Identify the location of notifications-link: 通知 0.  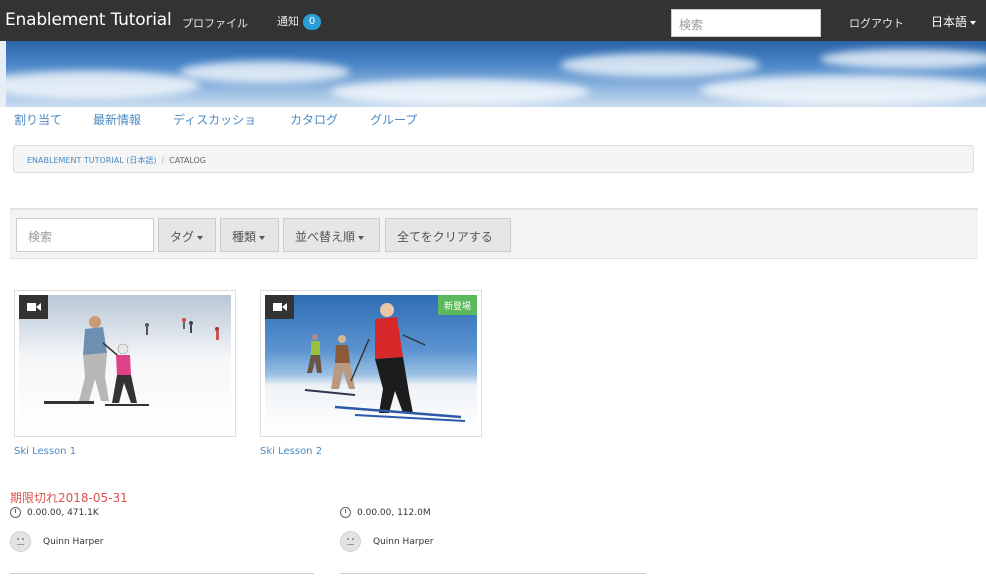
(299, 21).